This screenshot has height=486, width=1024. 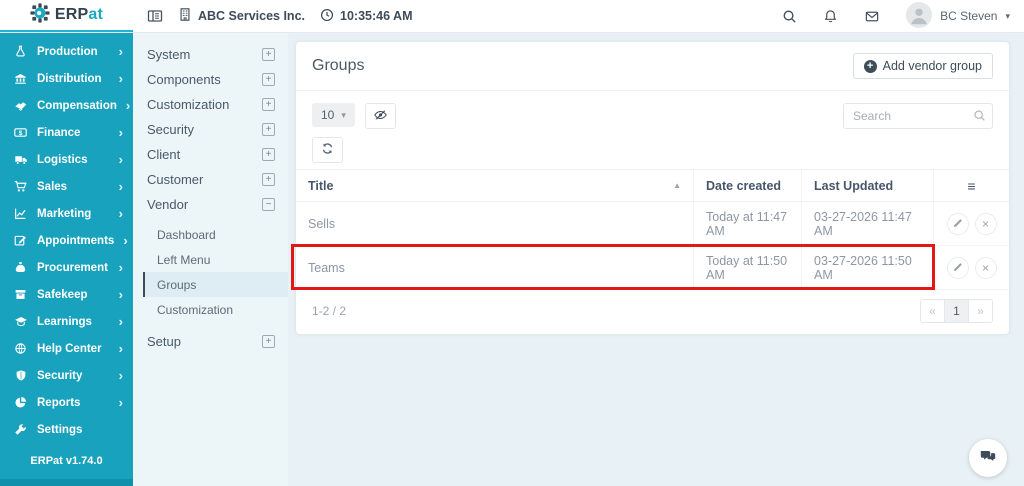 I want to click on app-logo: ERPat, so click(x=66, y=16).